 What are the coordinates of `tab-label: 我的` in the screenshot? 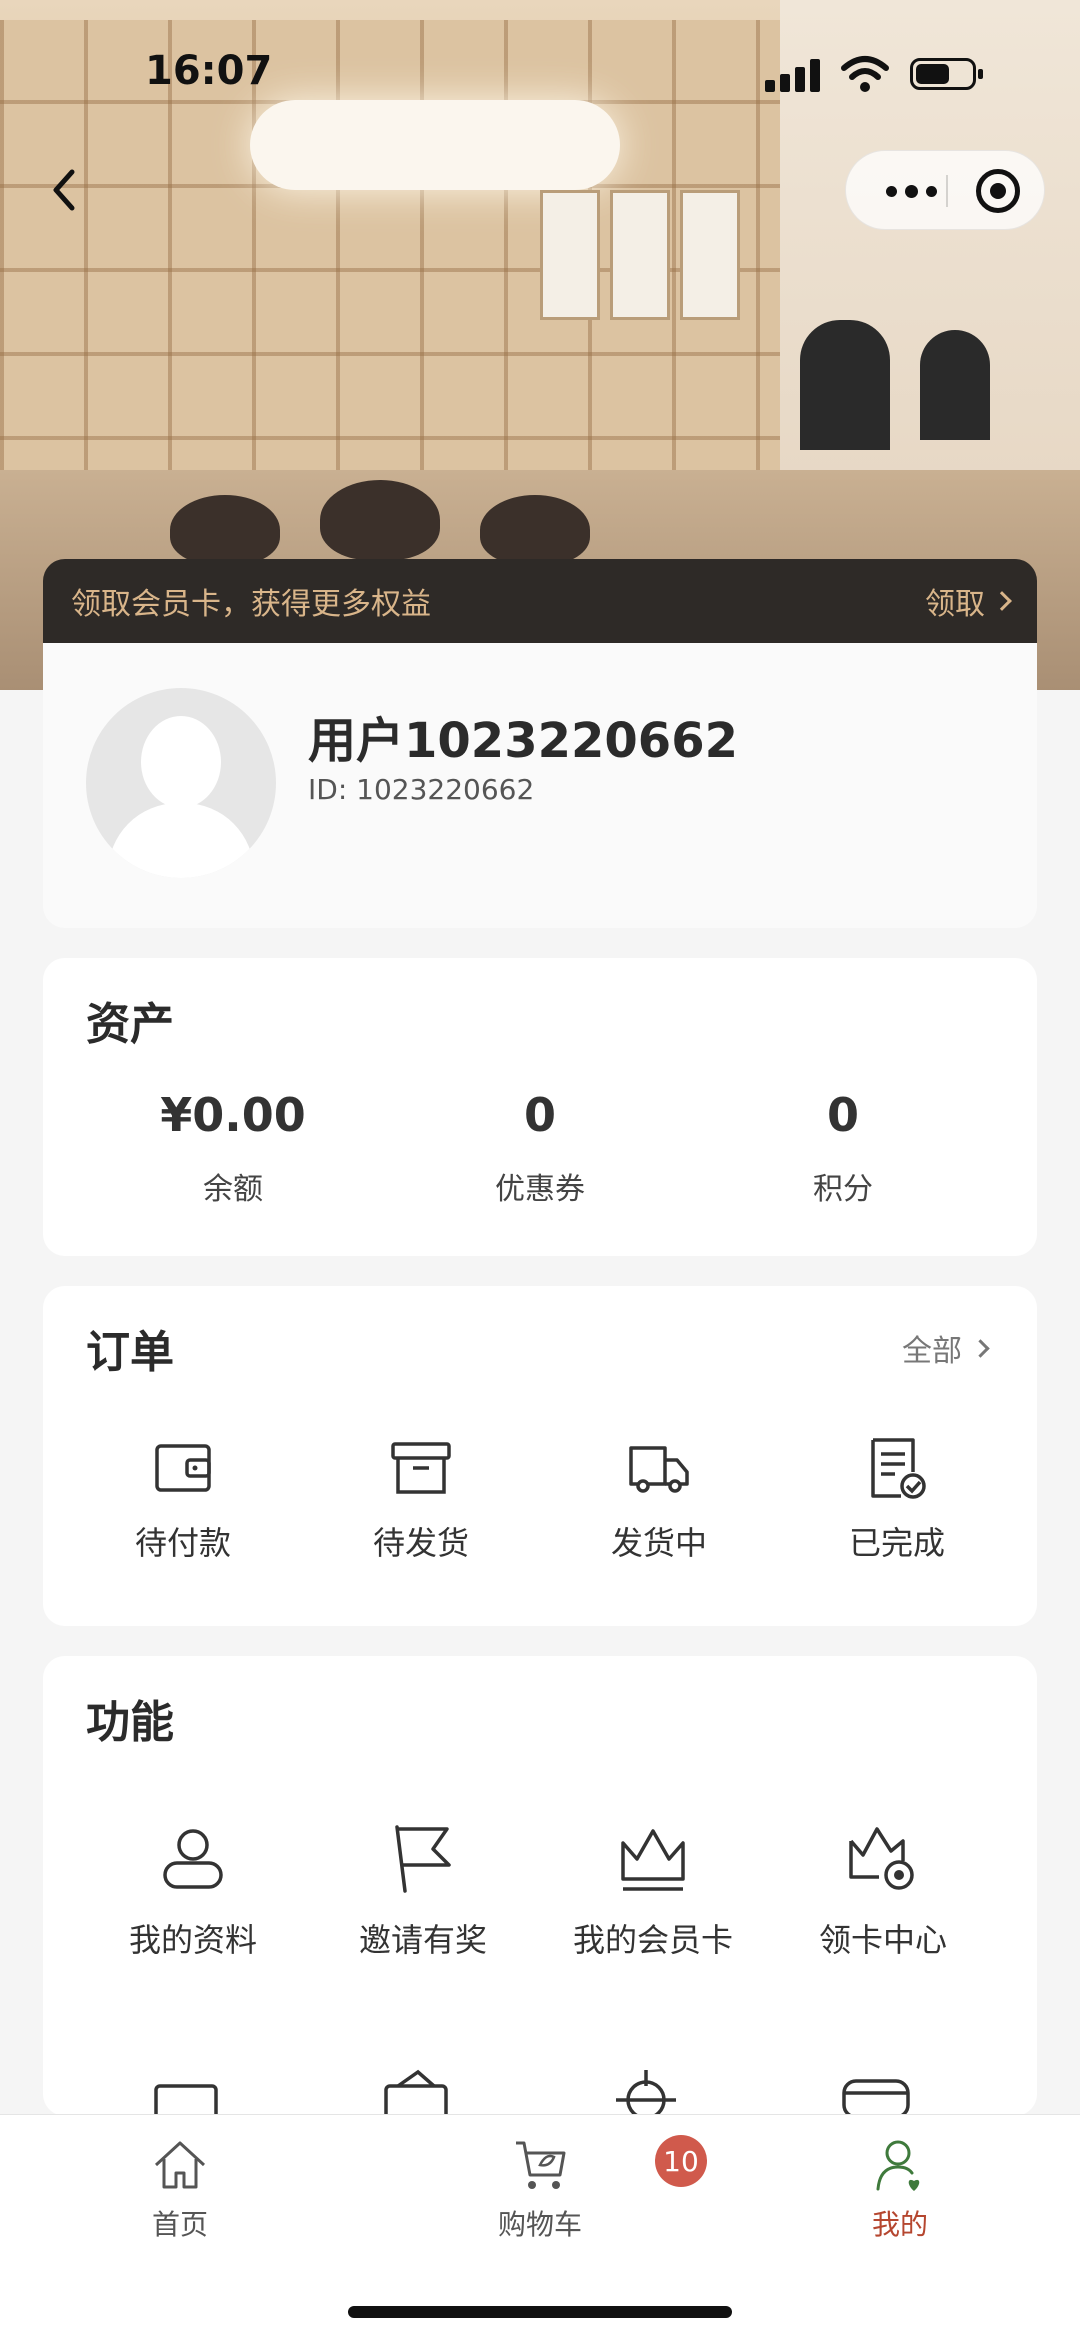 It's located at (899, 2224).